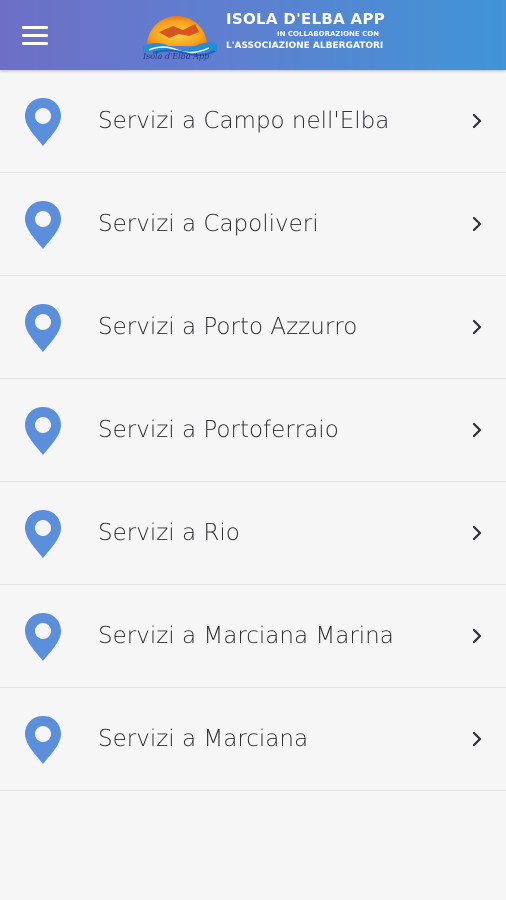 The image size is (506, 900). I want to click on hamburger-menu-icon, so click(34, 35).